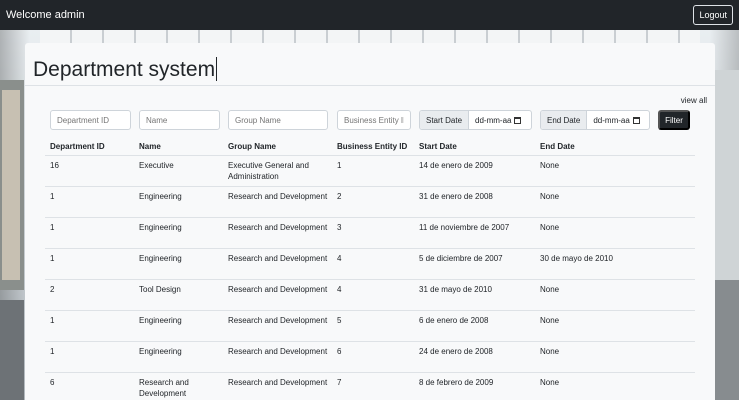 The width and height of the screenshot is (739, 400). What do you see at coordinates (339, 320) in the screenshot?
I see `business-entity-cell: 5` at bounding box center [339, 320].